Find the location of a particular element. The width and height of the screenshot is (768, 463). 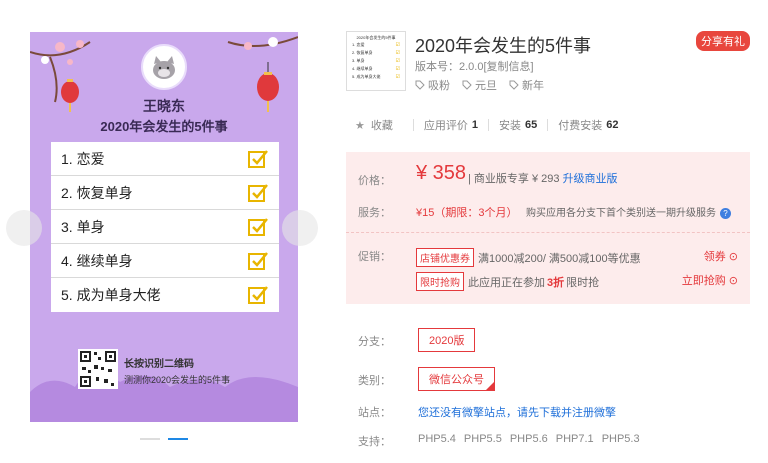

thumbnail-row: 3. 单身 ☑ is located at coordinates (376, 61).